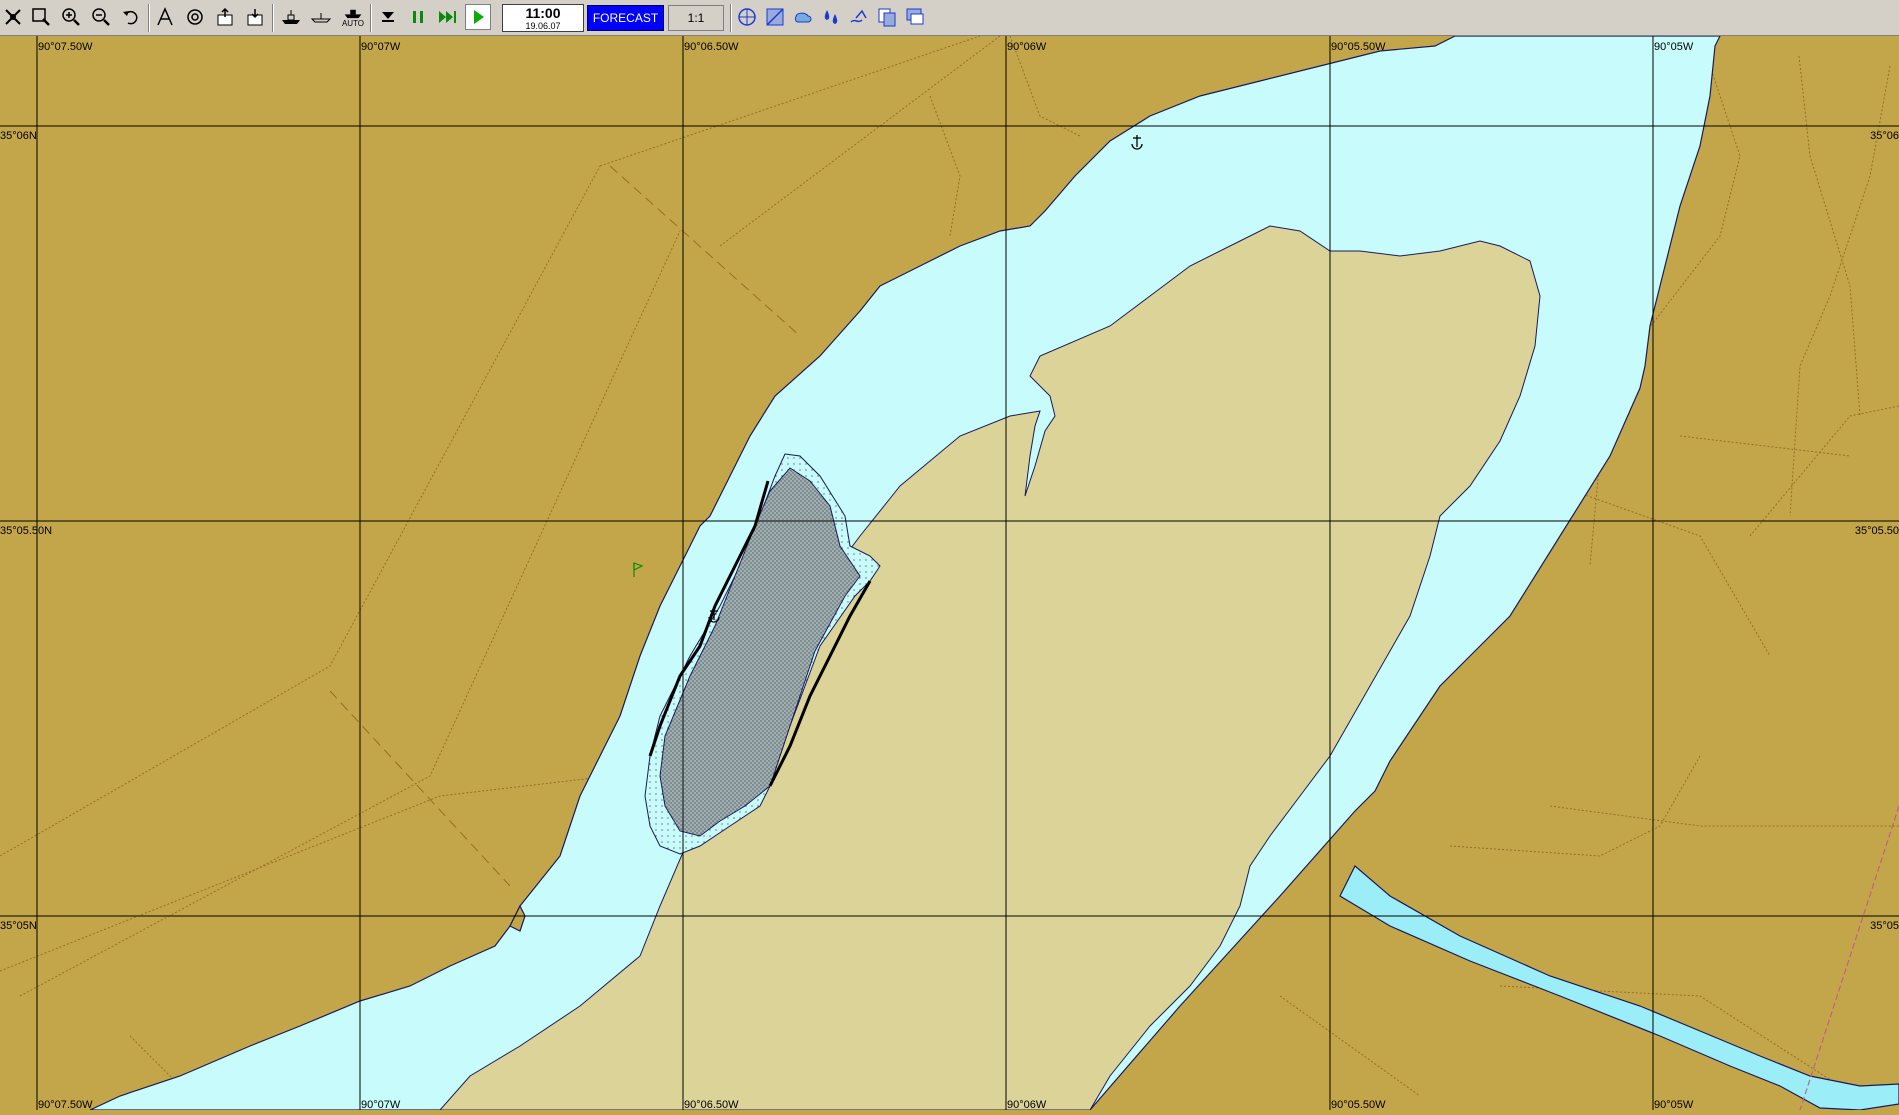  What do you see at coordinates (225, 17) in the screenshot?
I see `export-icon` at bounding box center [225, 17].